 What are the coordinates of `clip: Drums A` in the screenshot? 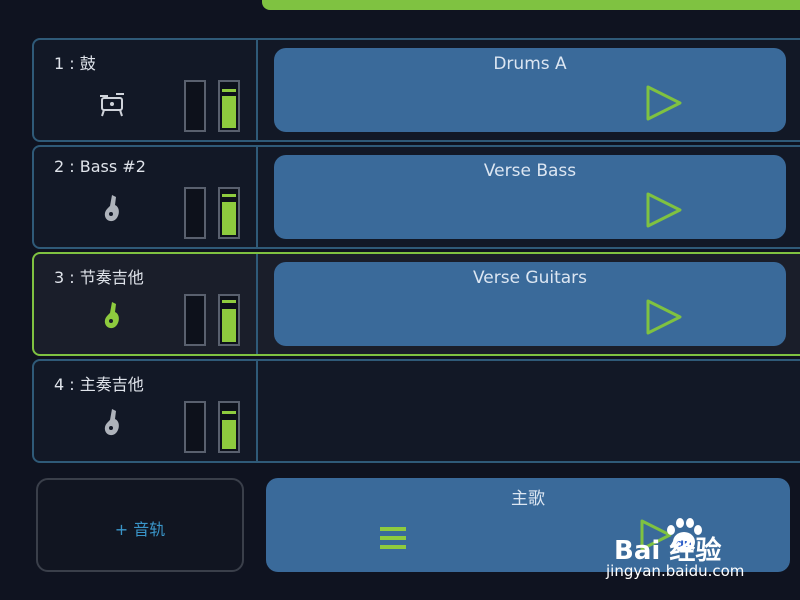 It's located at (530, 90).